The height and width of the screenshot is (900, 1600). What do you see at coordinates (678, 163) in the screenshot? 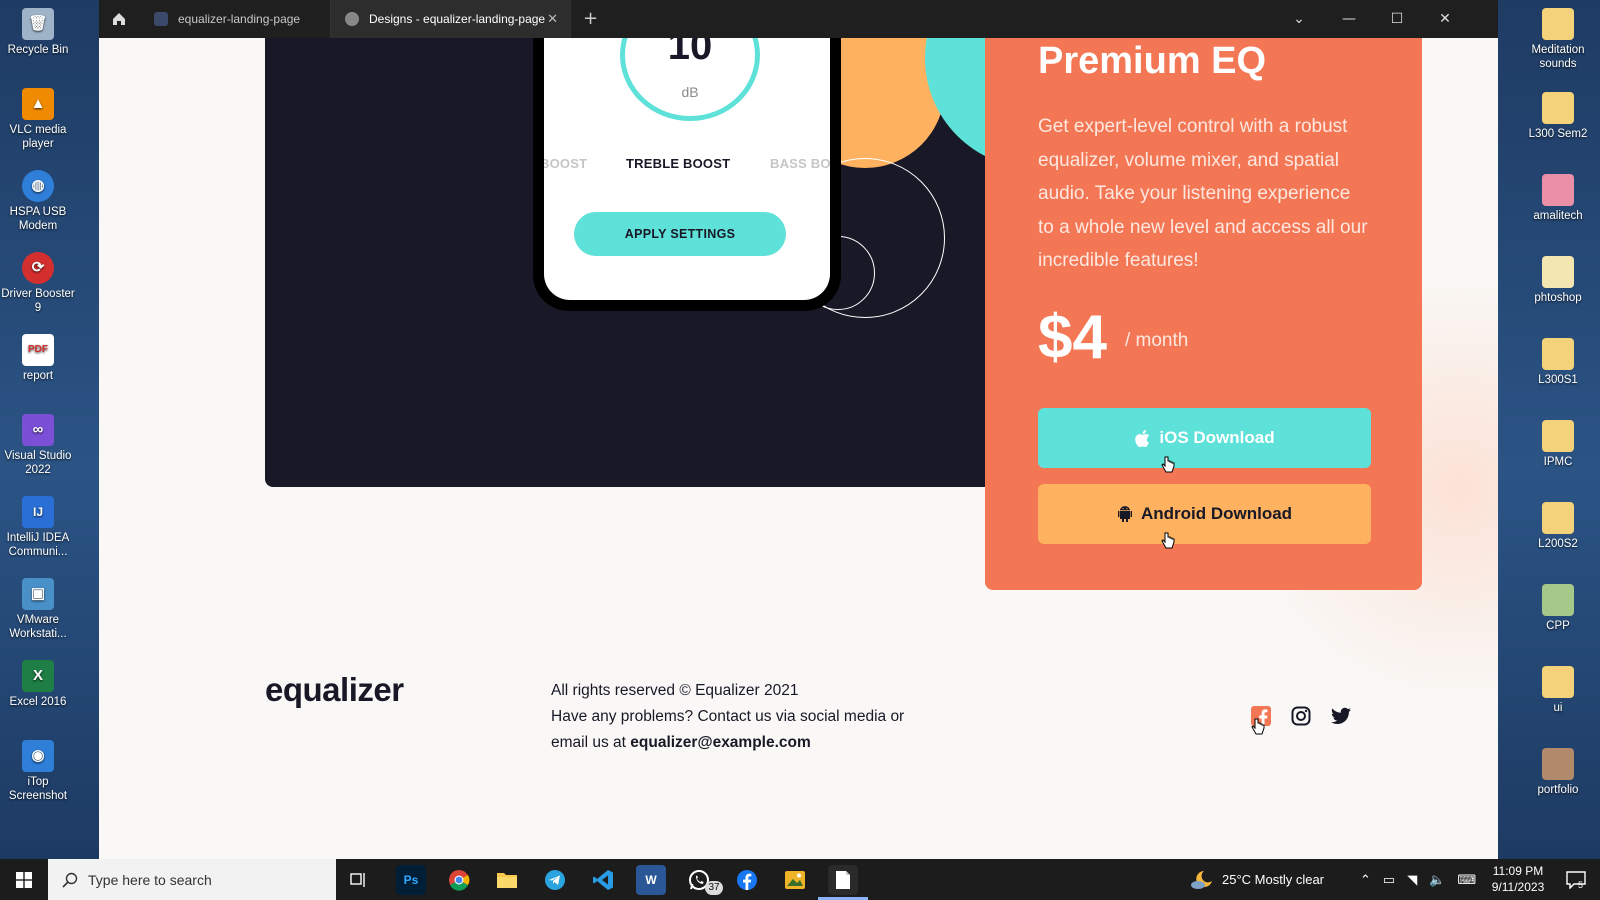
I see `mode-option-treble-boost: TREBLE BOOST` at bounding box center [678, 163].